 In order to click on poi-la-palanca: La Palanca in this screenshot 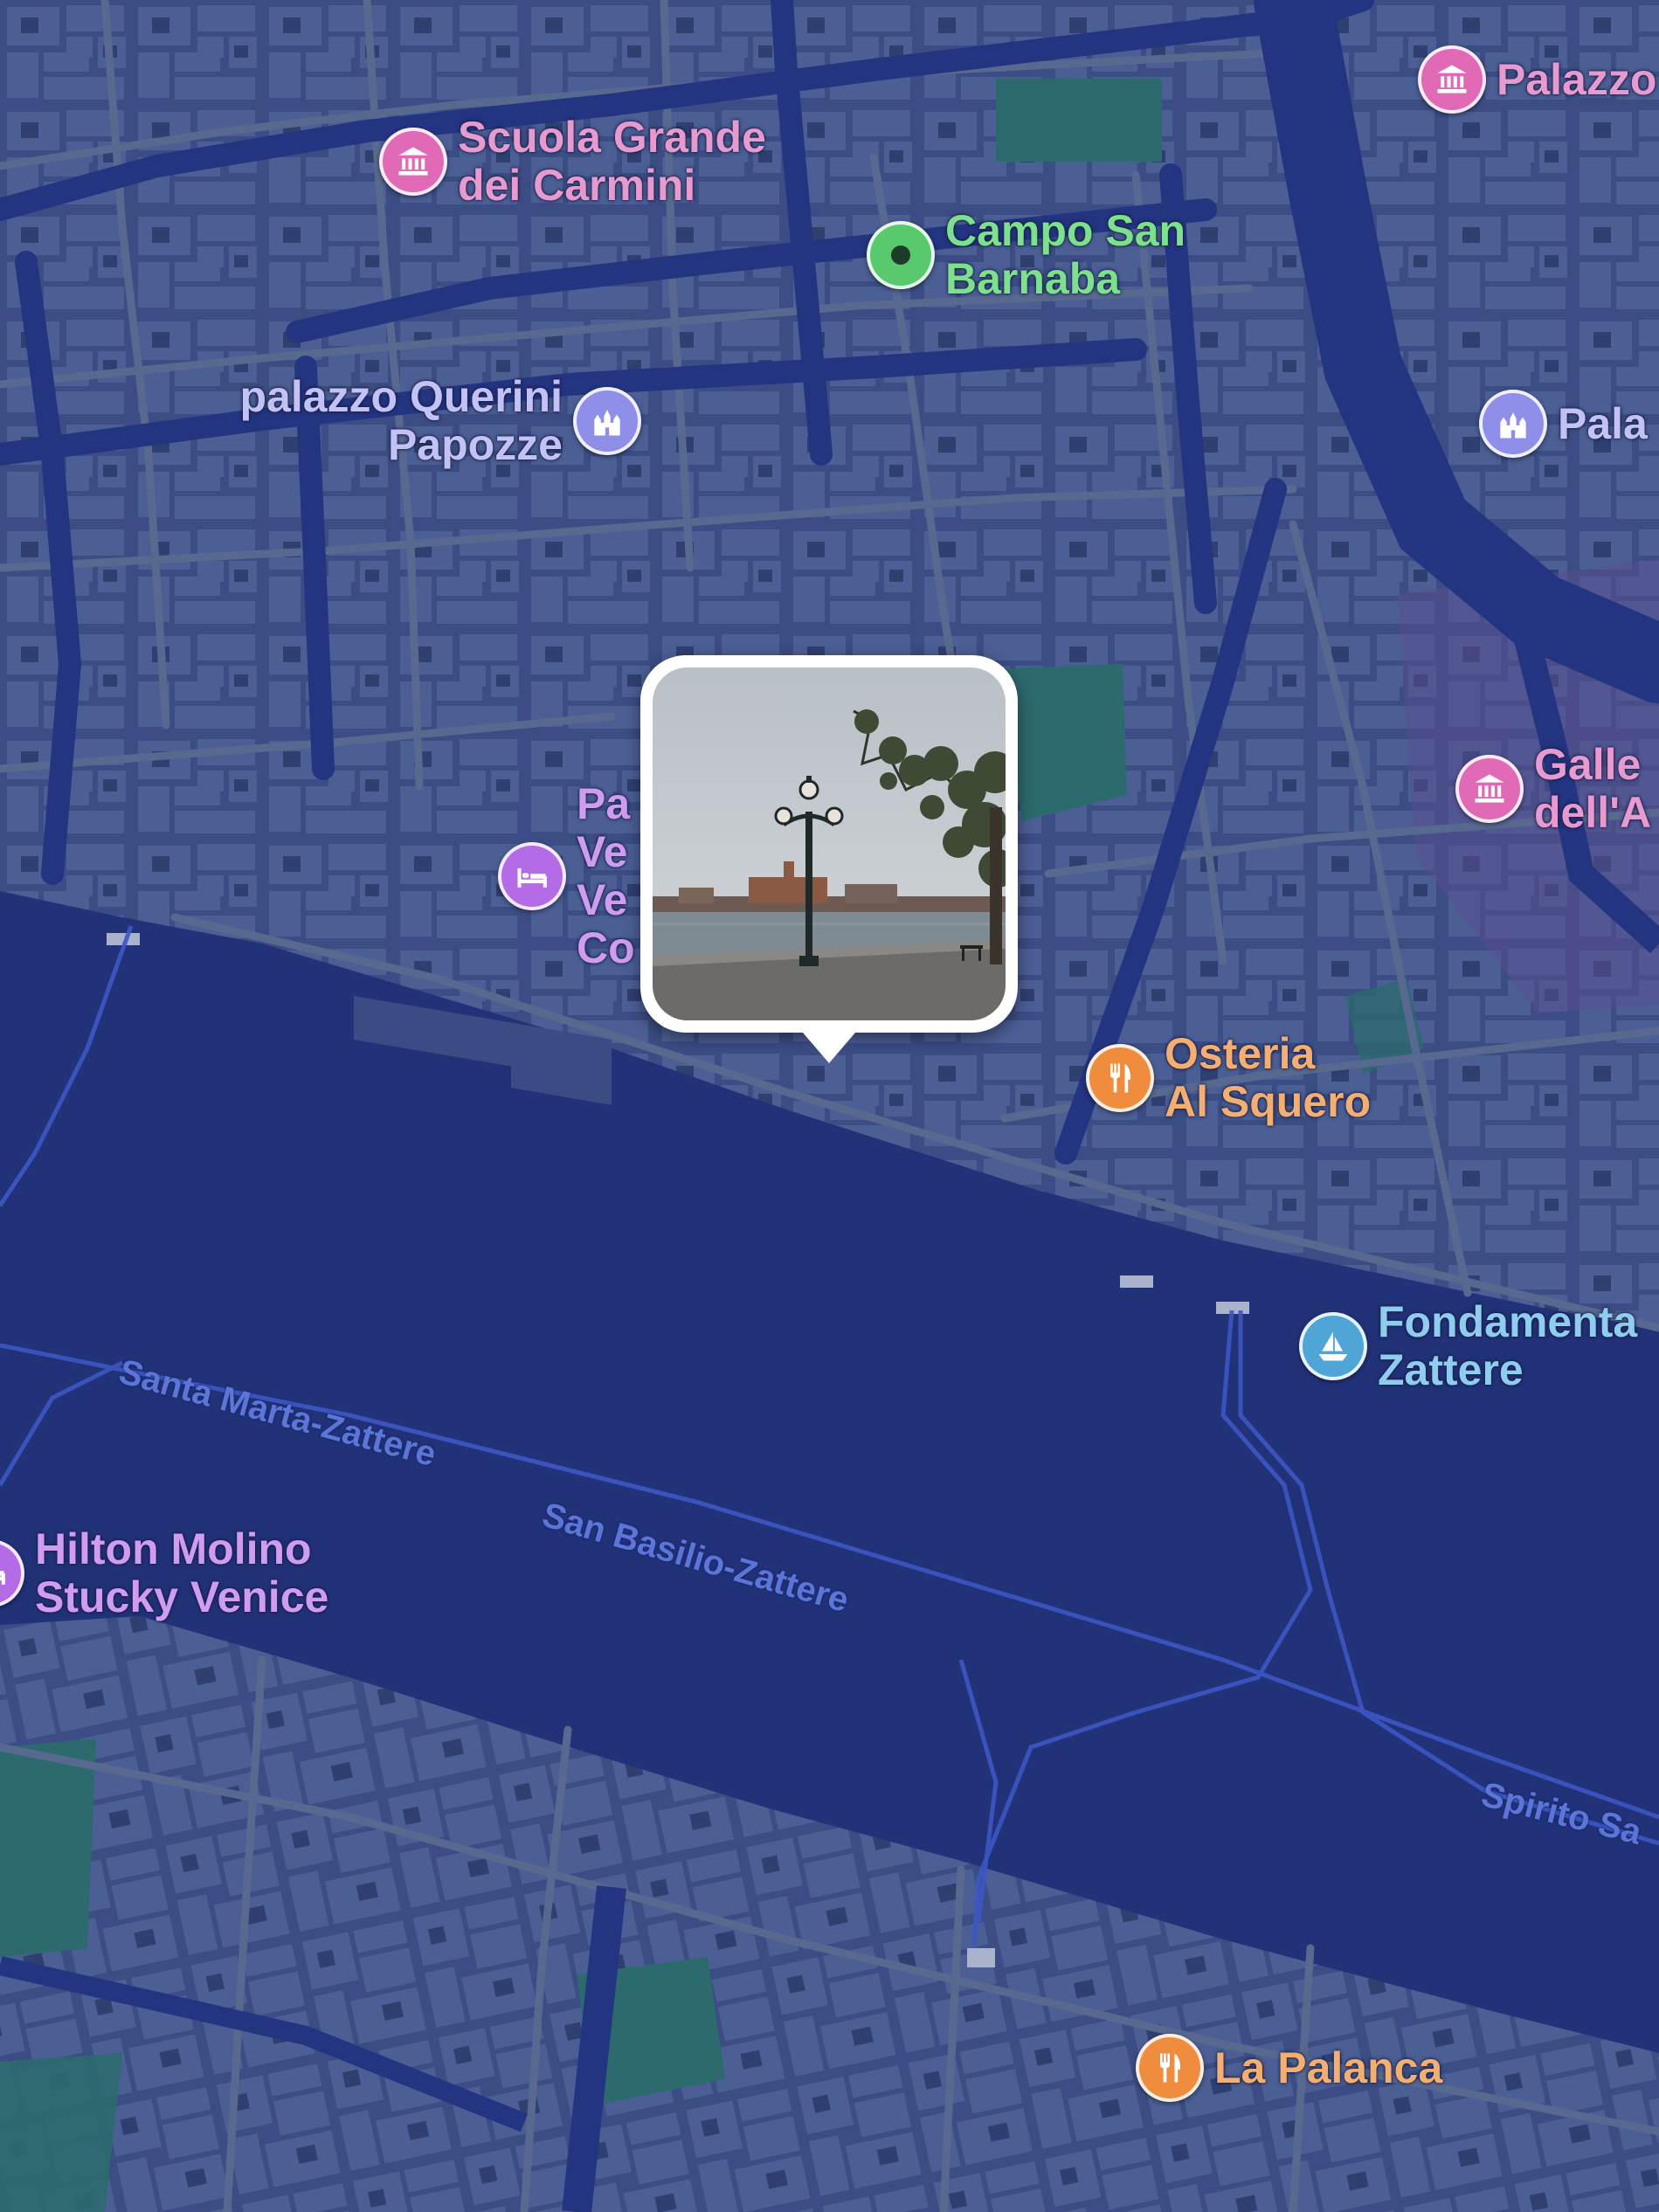, I will do `click(1289, 2068)`.